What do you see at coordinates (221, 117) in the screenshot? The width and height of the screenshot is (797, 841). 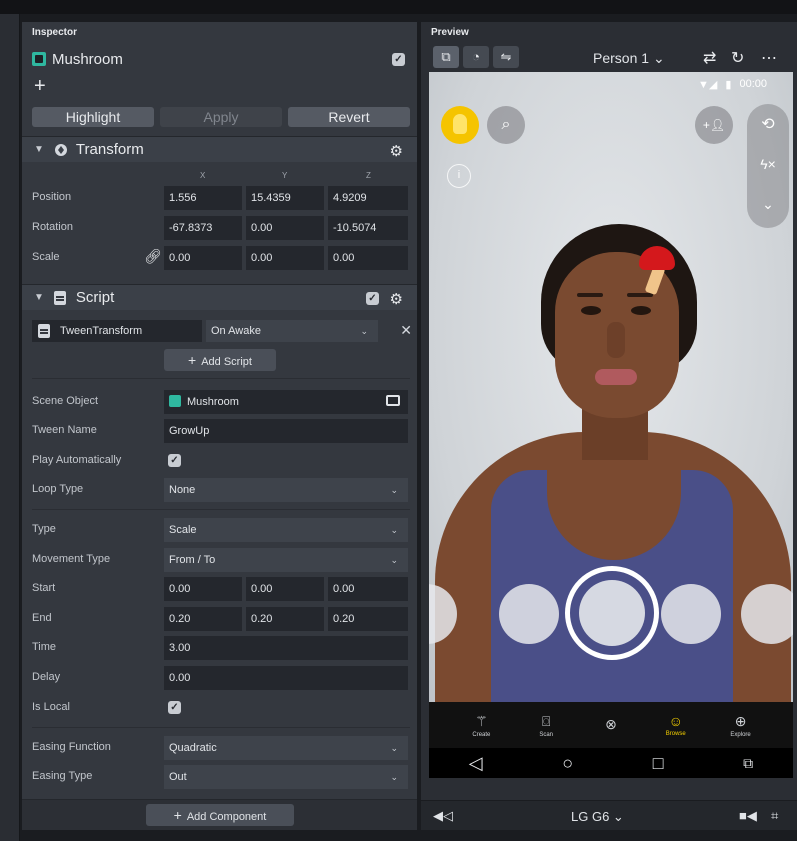 I see `apply-button: Apply` at bounding box center [221, 117].